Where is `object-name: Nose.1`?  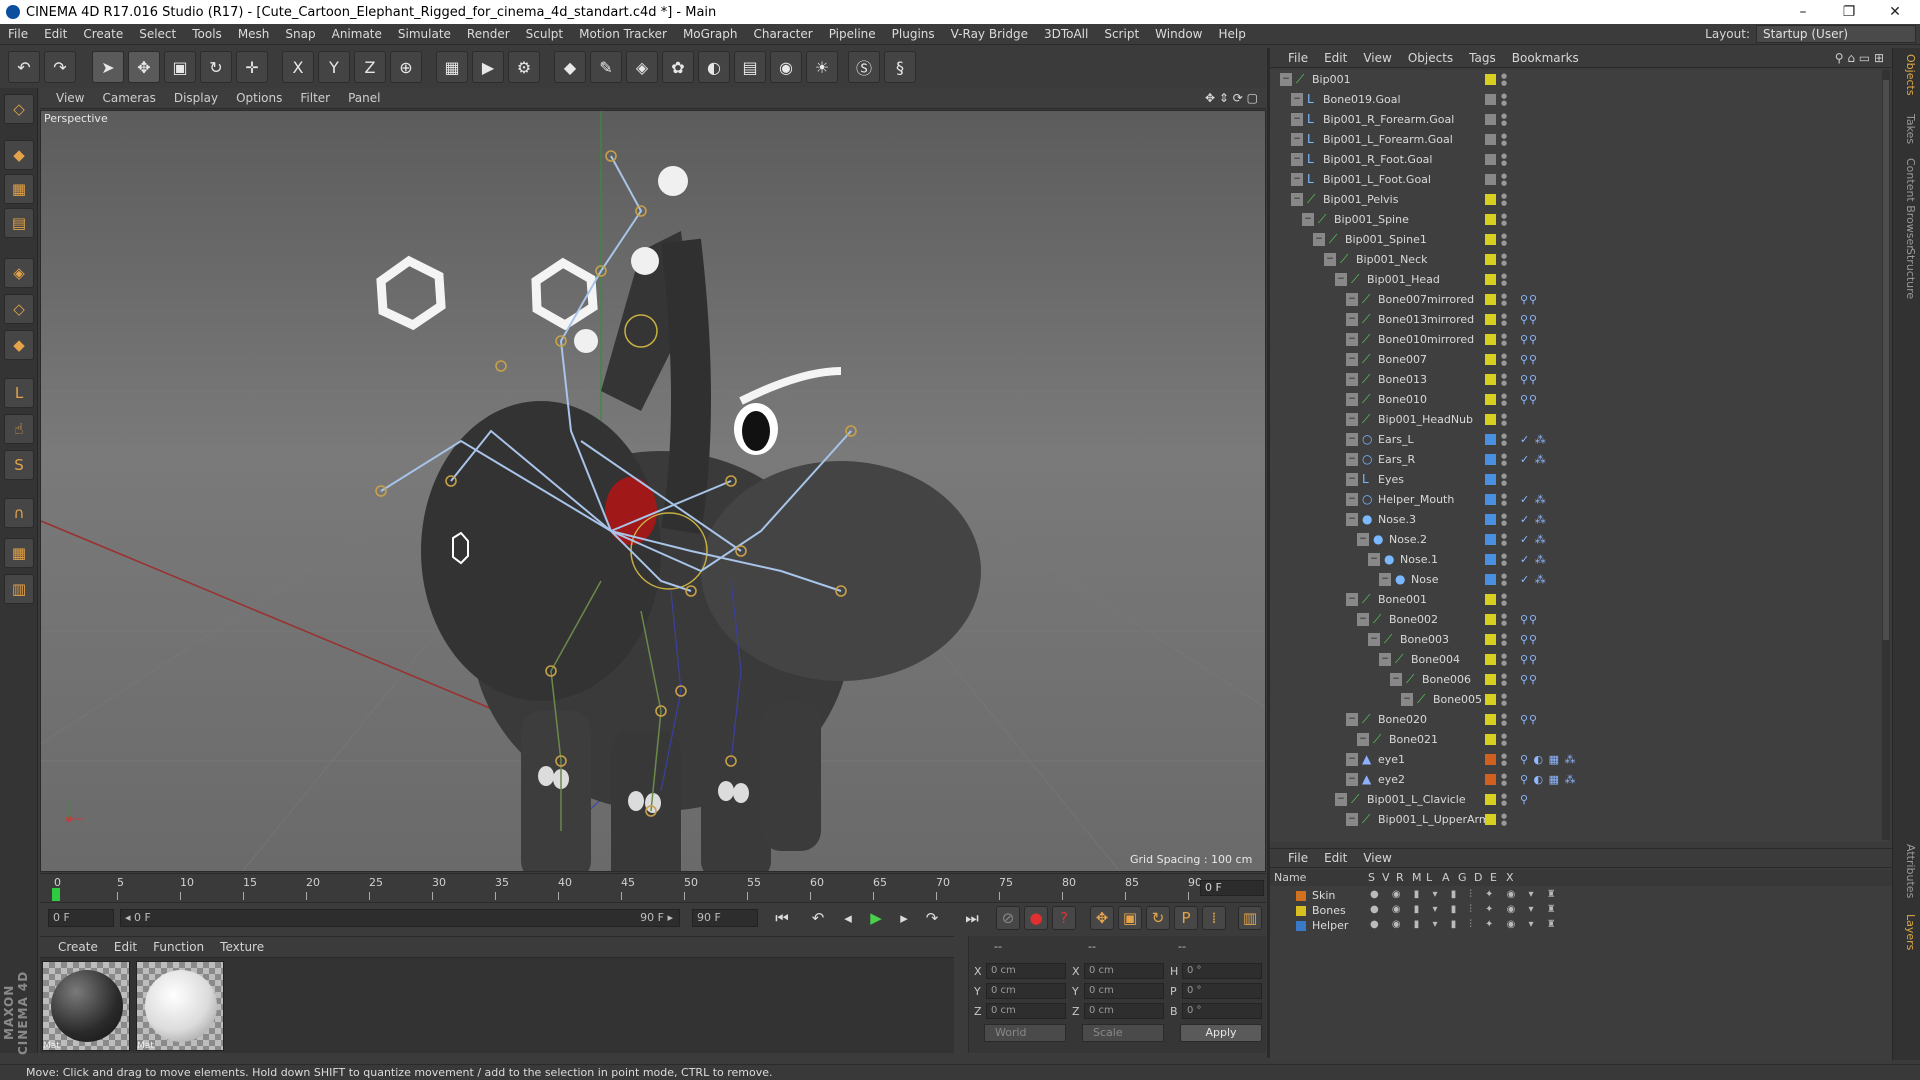 object-name: Nose.1 is located at coordinates (1419, 559).